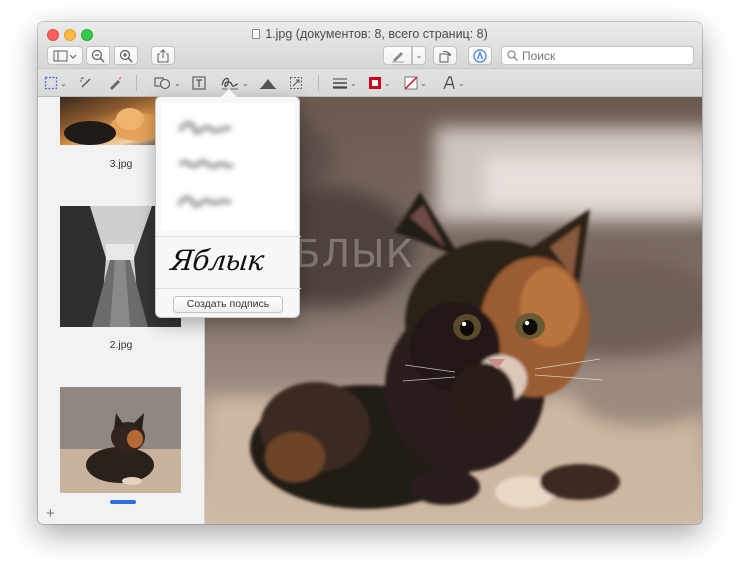  I want to click on line-style-tool: ⌄, so click(344, 83).